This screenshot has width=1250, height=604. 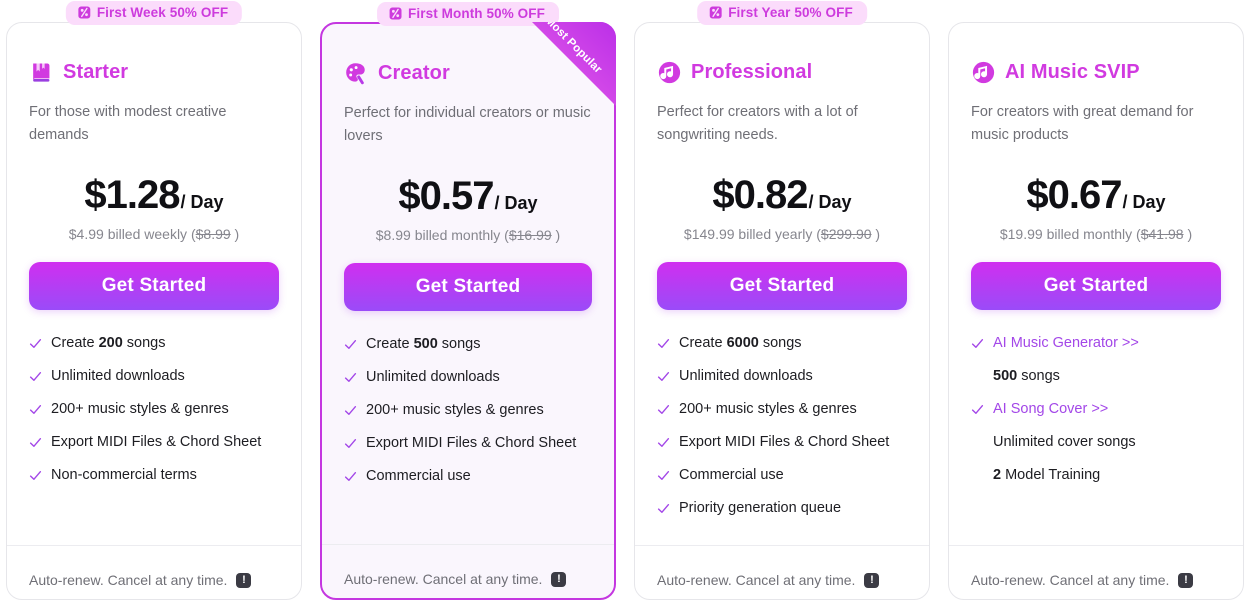 I want to click on feature-item: Unlimited cover songs, so click(x=1107, y=442).